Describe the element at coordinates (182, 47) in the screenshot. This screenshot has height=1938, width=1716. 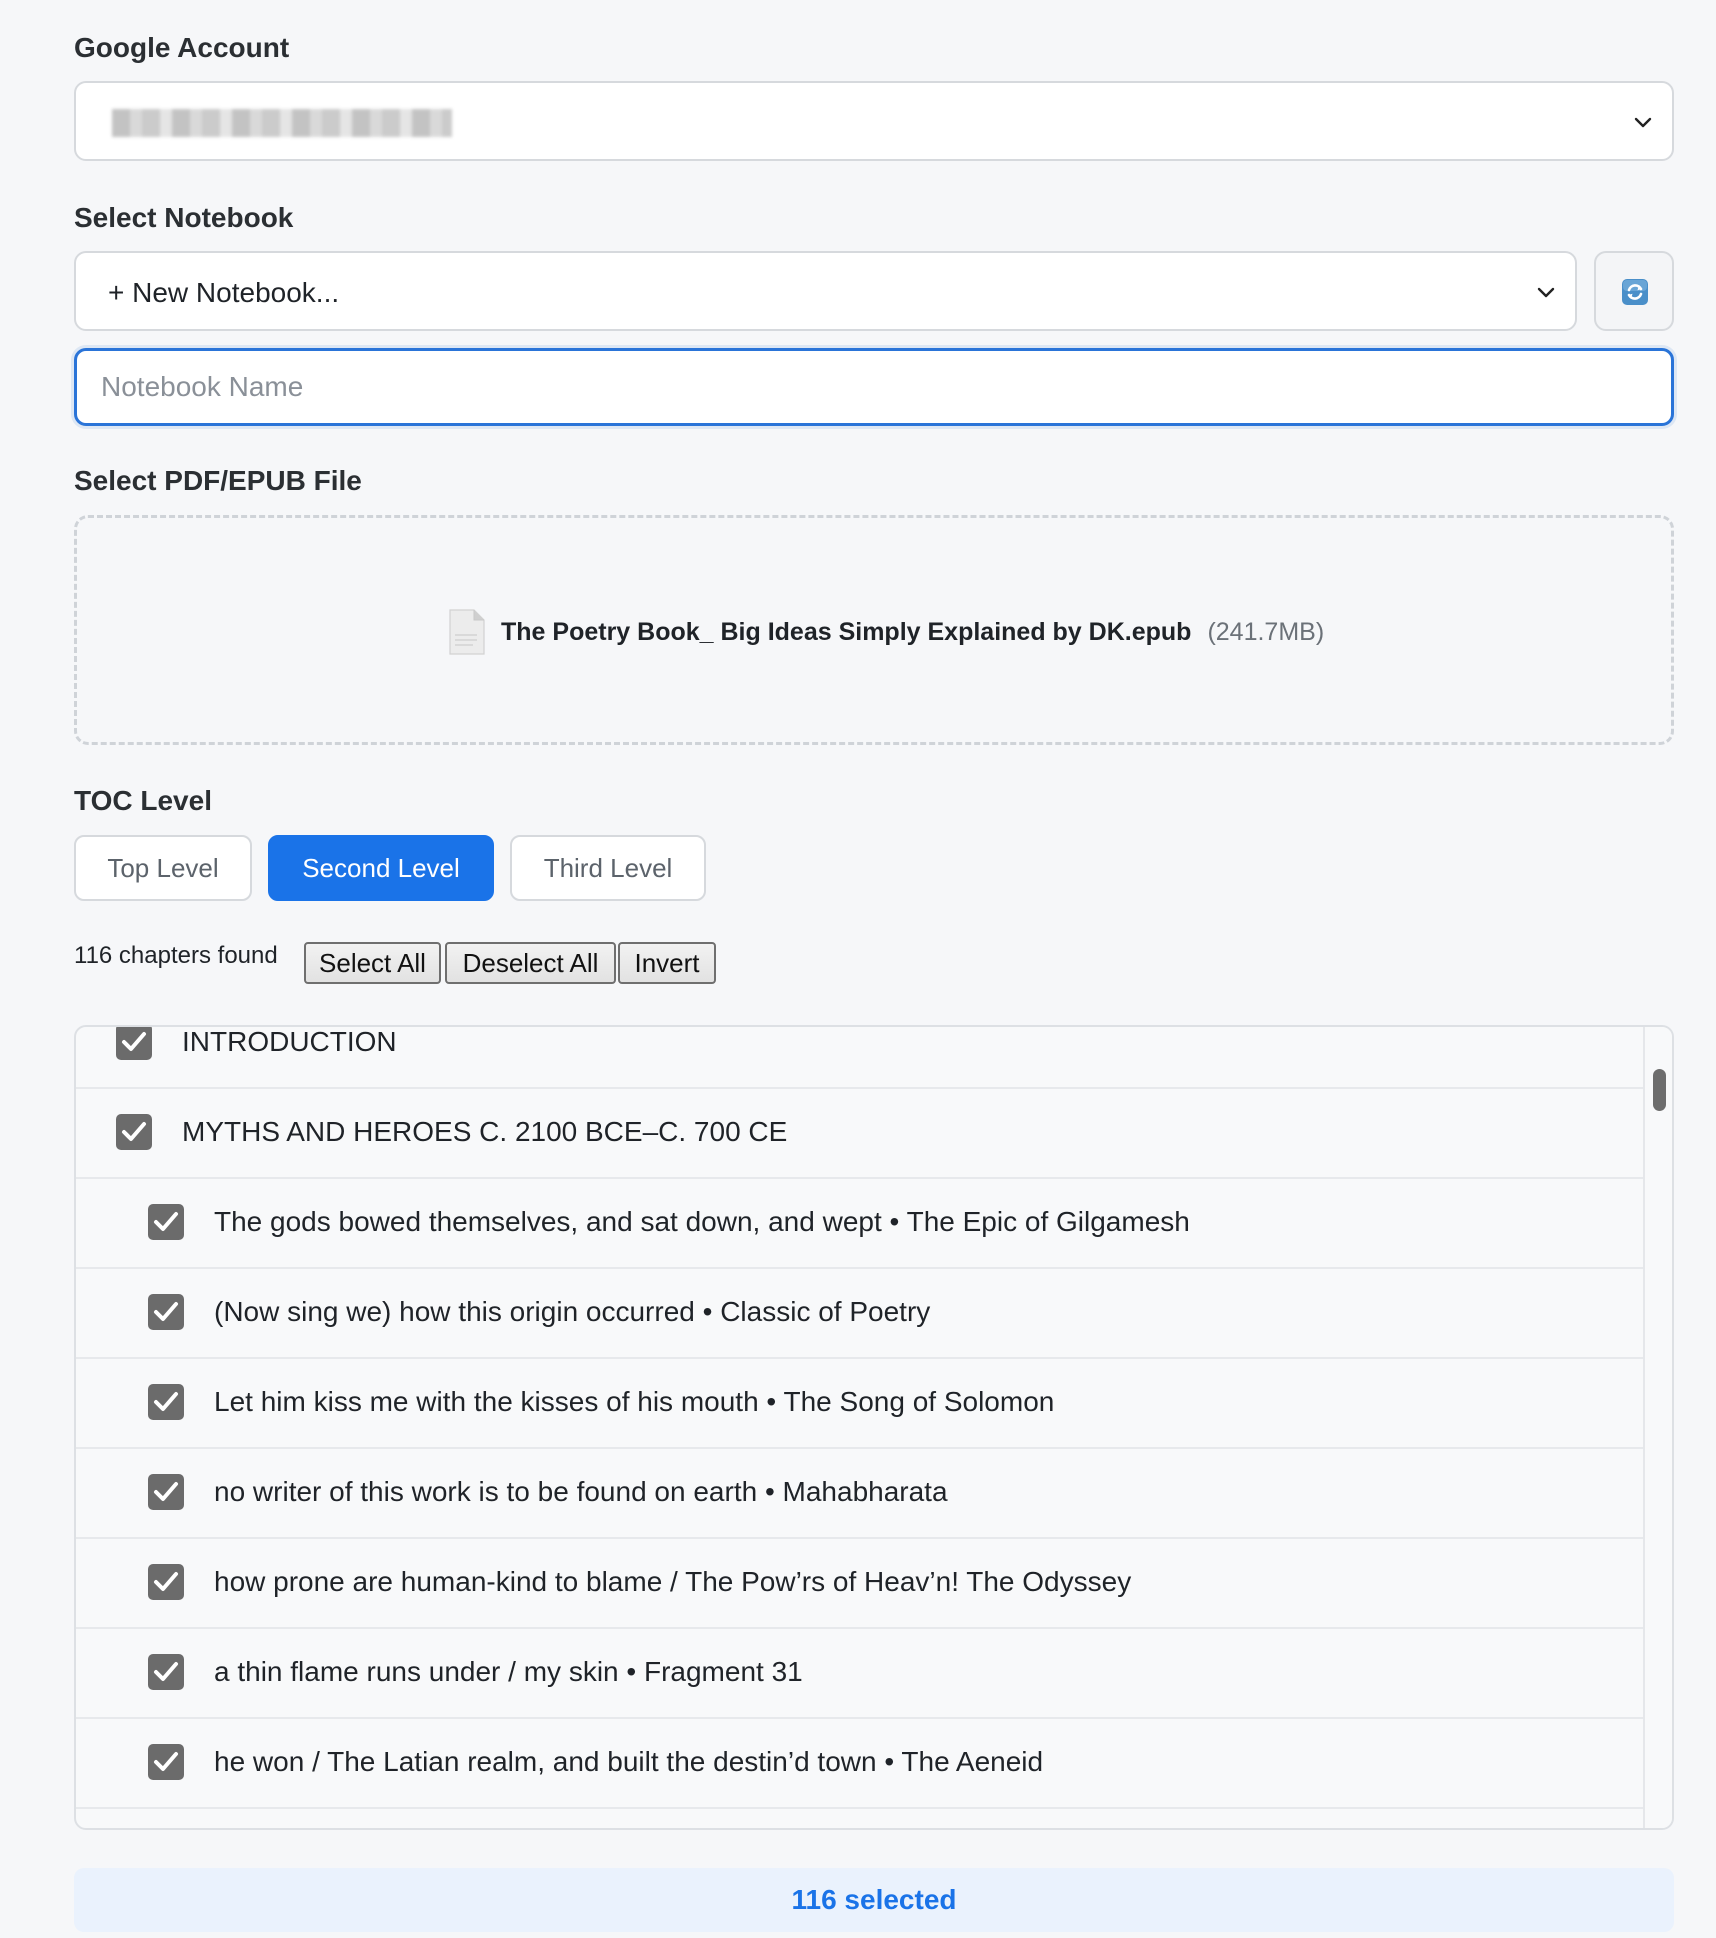
I see `google-account-label: Google Account` at that location.